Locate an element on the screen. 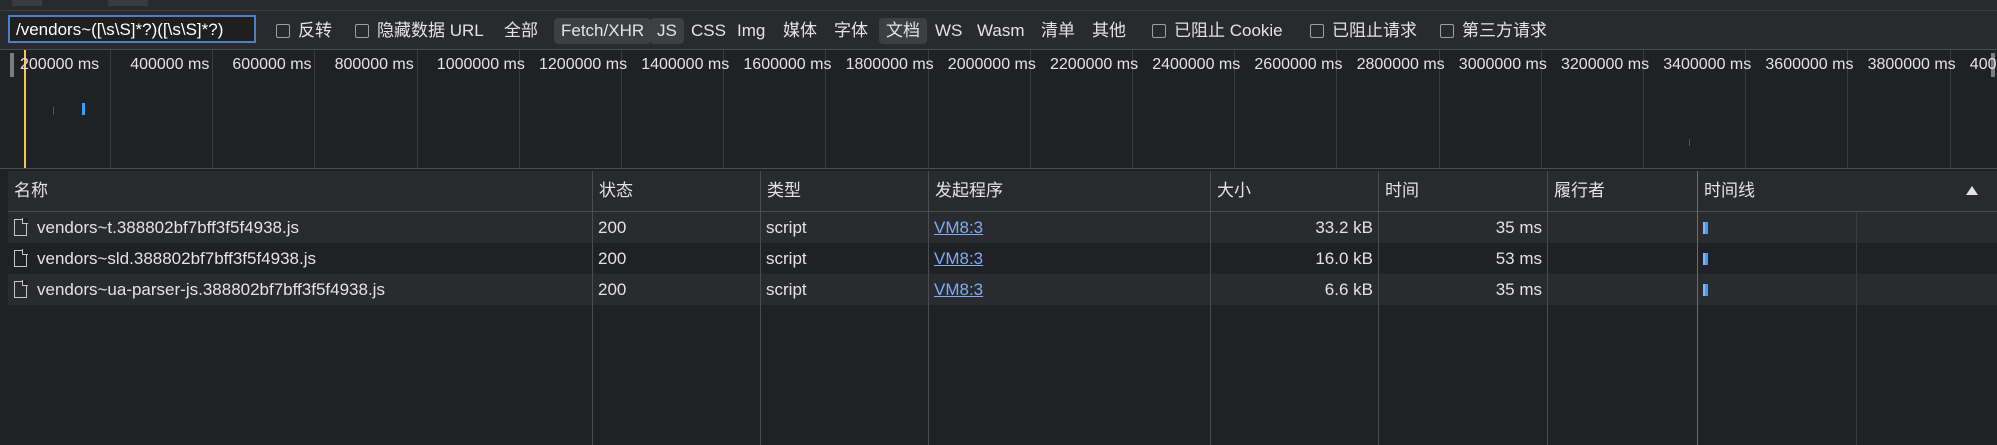  overview-tick-label: 3800000 ms is located at coordinates (1911, 64).